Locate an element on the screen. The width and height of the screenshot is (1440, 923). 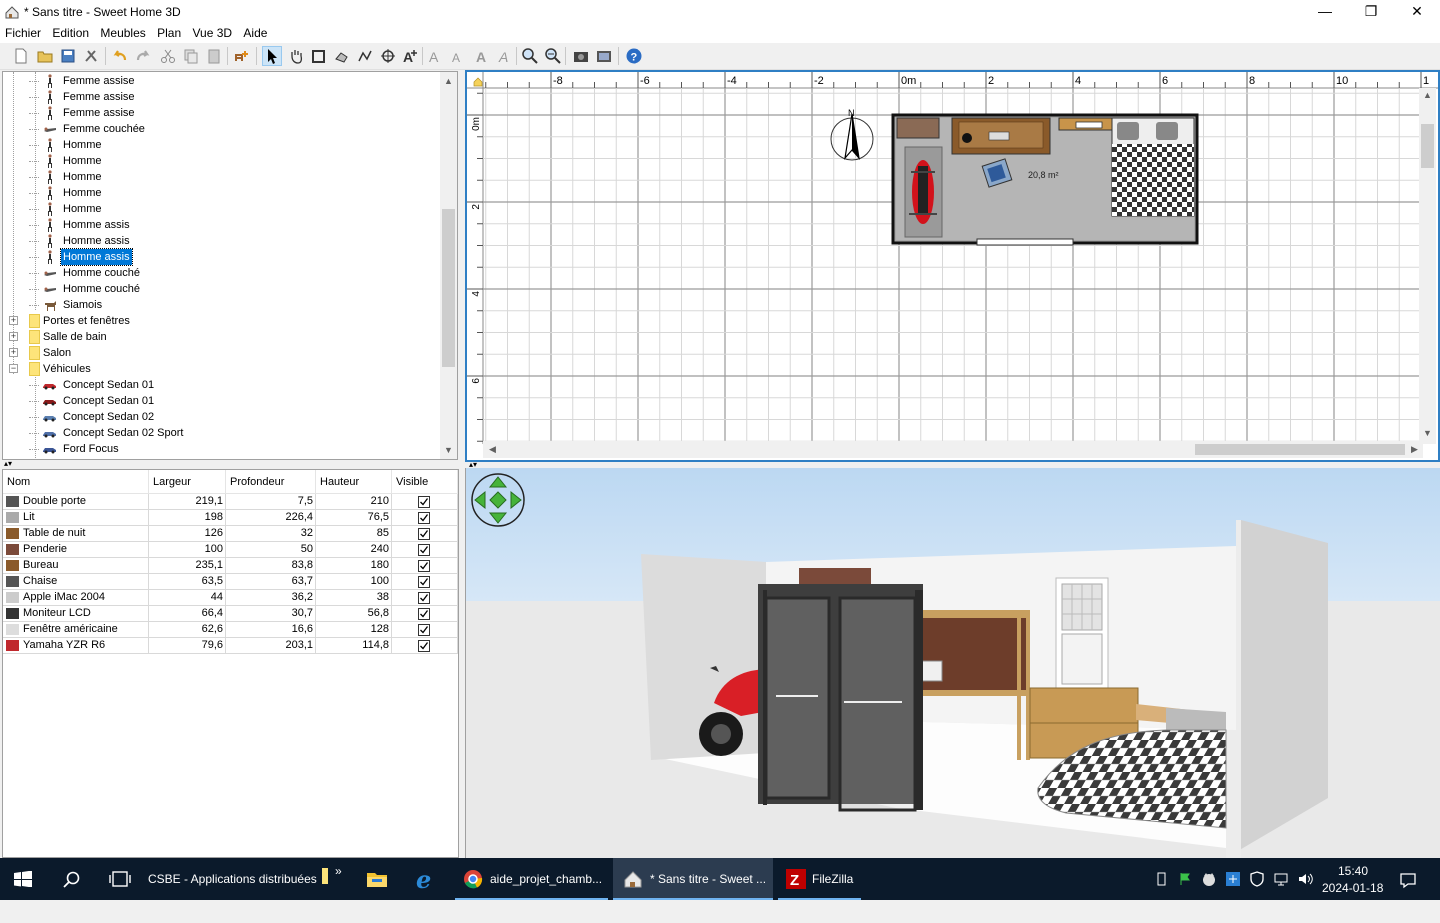
decrease-text-icon: A is located at coordinates (459, 56).